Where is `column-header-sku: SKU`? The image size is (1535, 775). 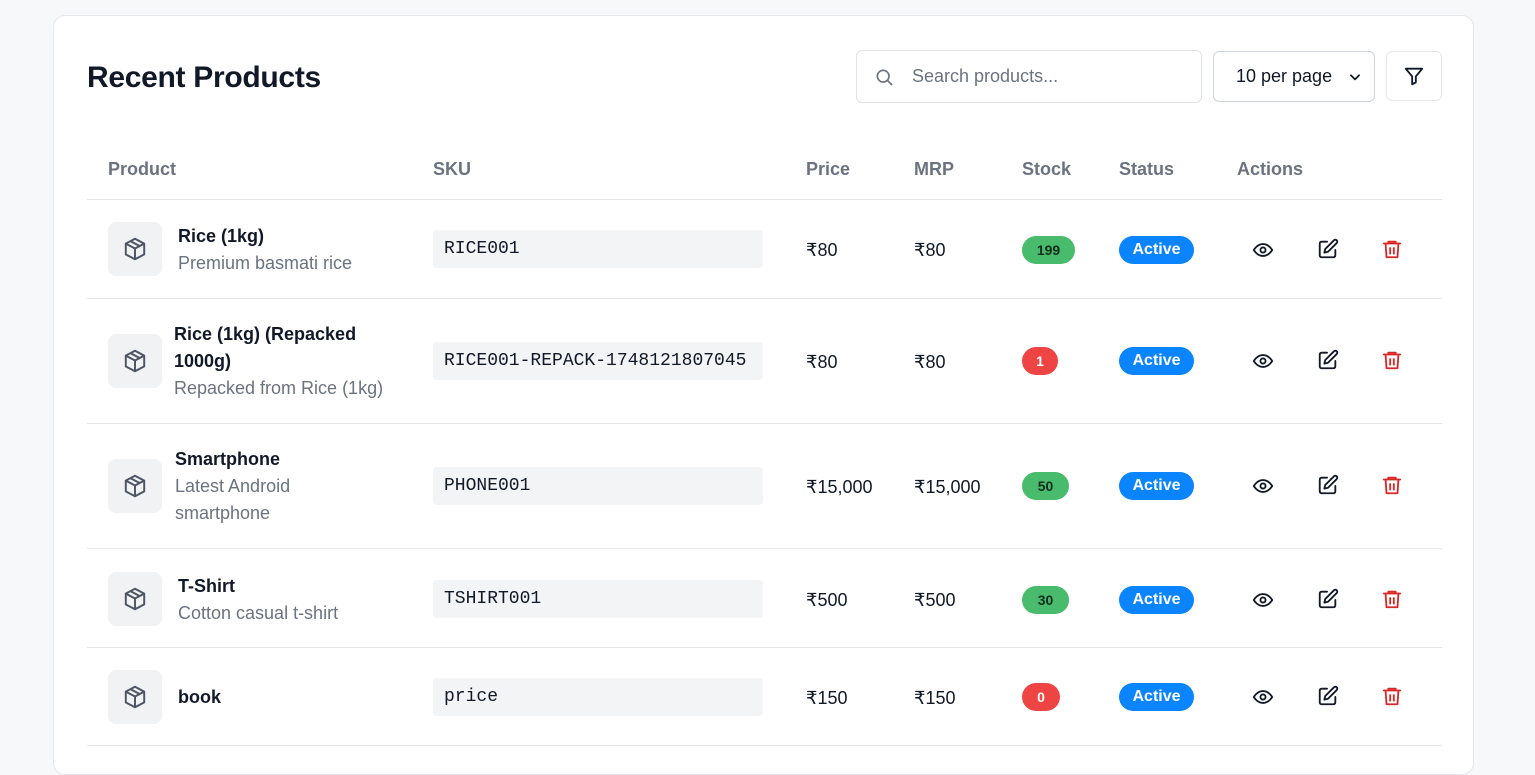
column-header-sku: SKU is located at coordinates (452, 169).